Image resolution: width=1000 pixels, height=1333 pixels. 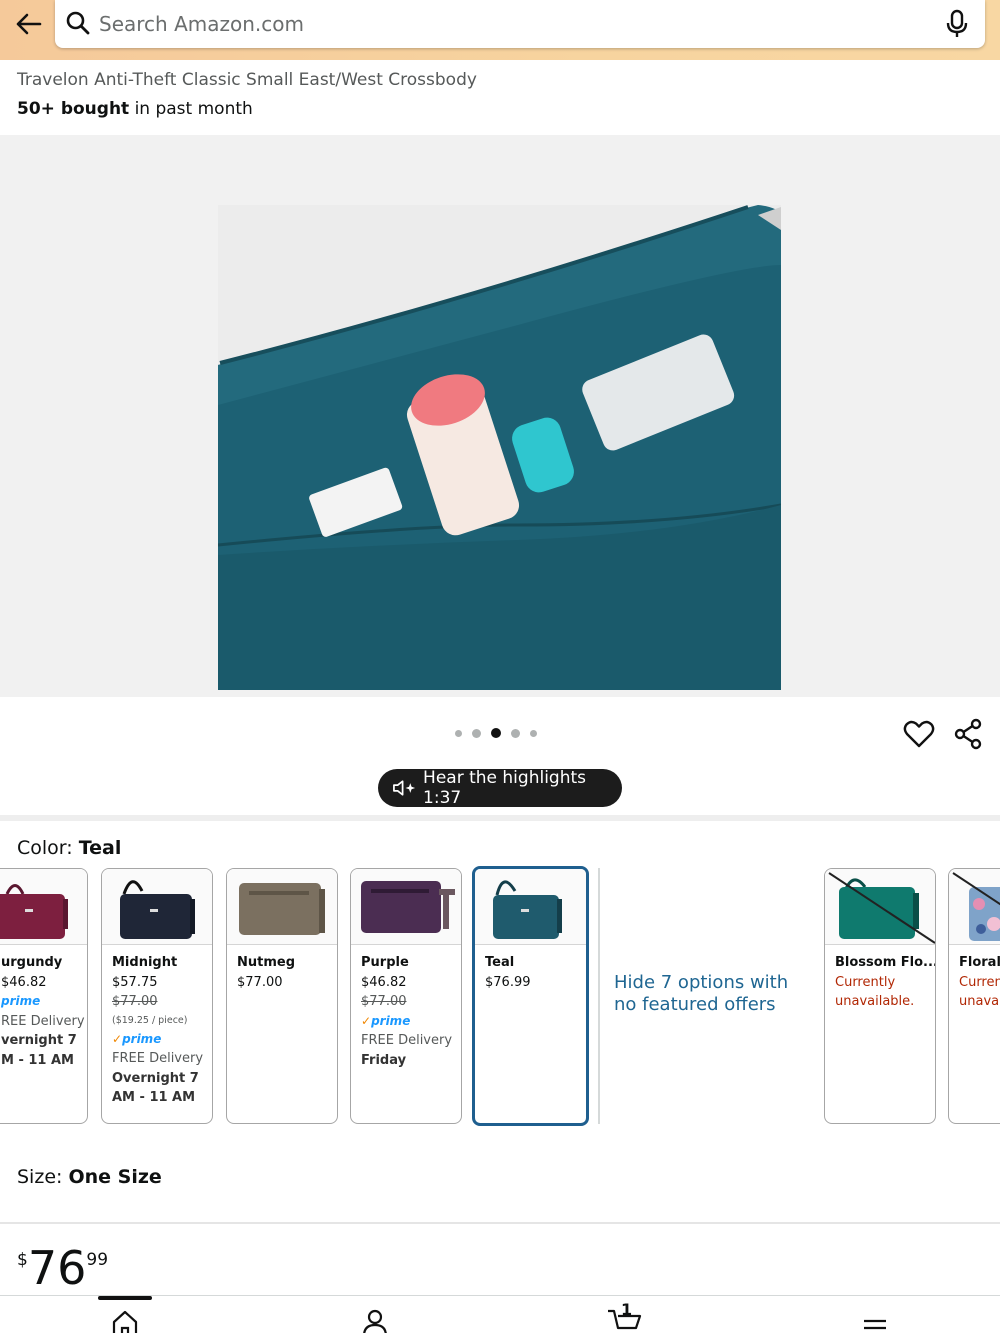 I want to click on size-value: One Size, so click(x=115, y=1177).